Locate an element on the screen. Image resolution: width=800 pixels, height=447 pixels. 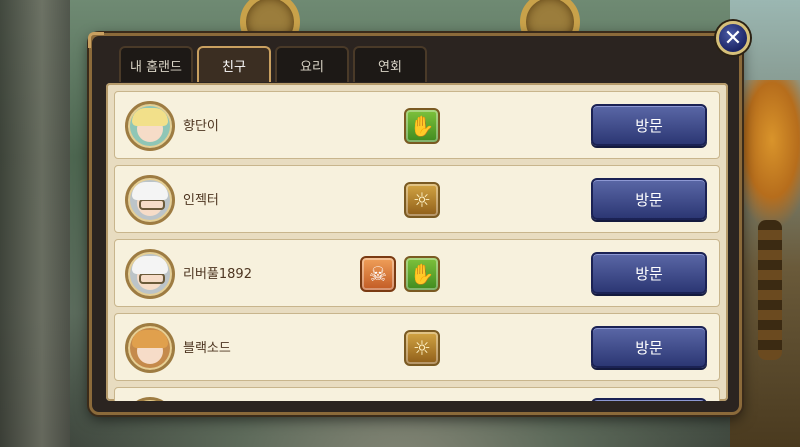
friend-row: 리버풀1892 ☠ ✋ 방문 is located at coordinates (417, 273).